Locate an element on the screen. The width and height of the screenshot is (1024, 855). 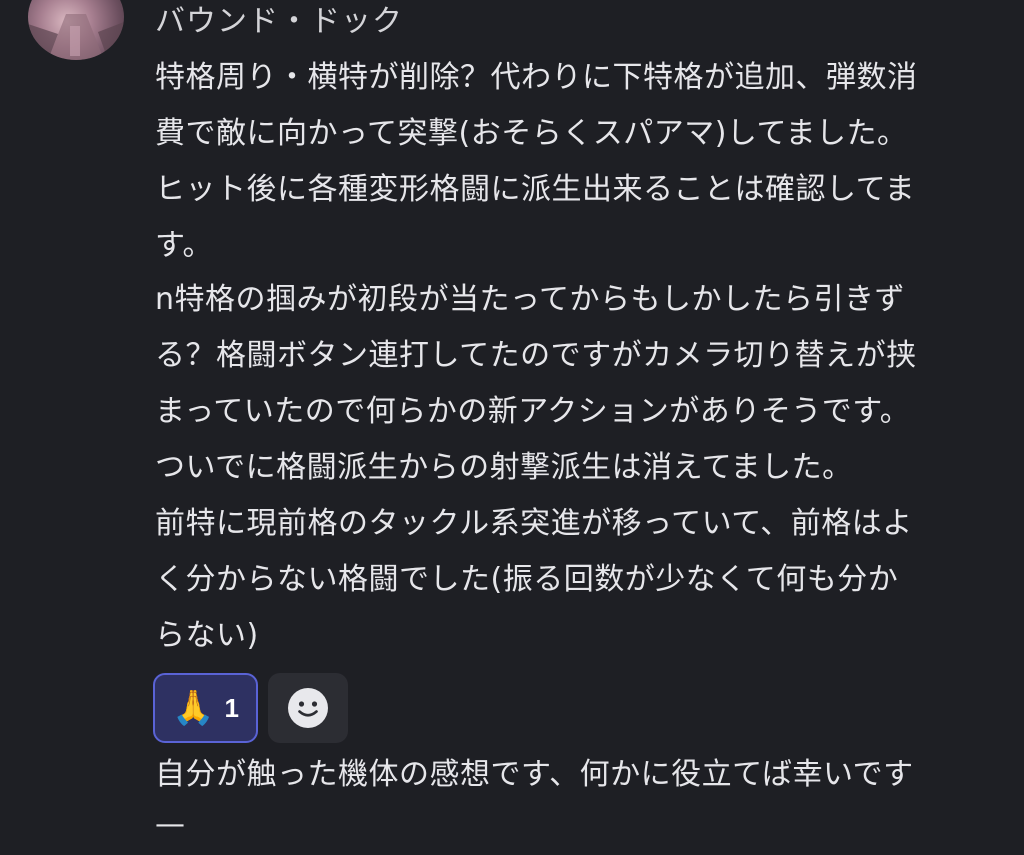
reaction-count: 1 is located at coordinates (231, 707).